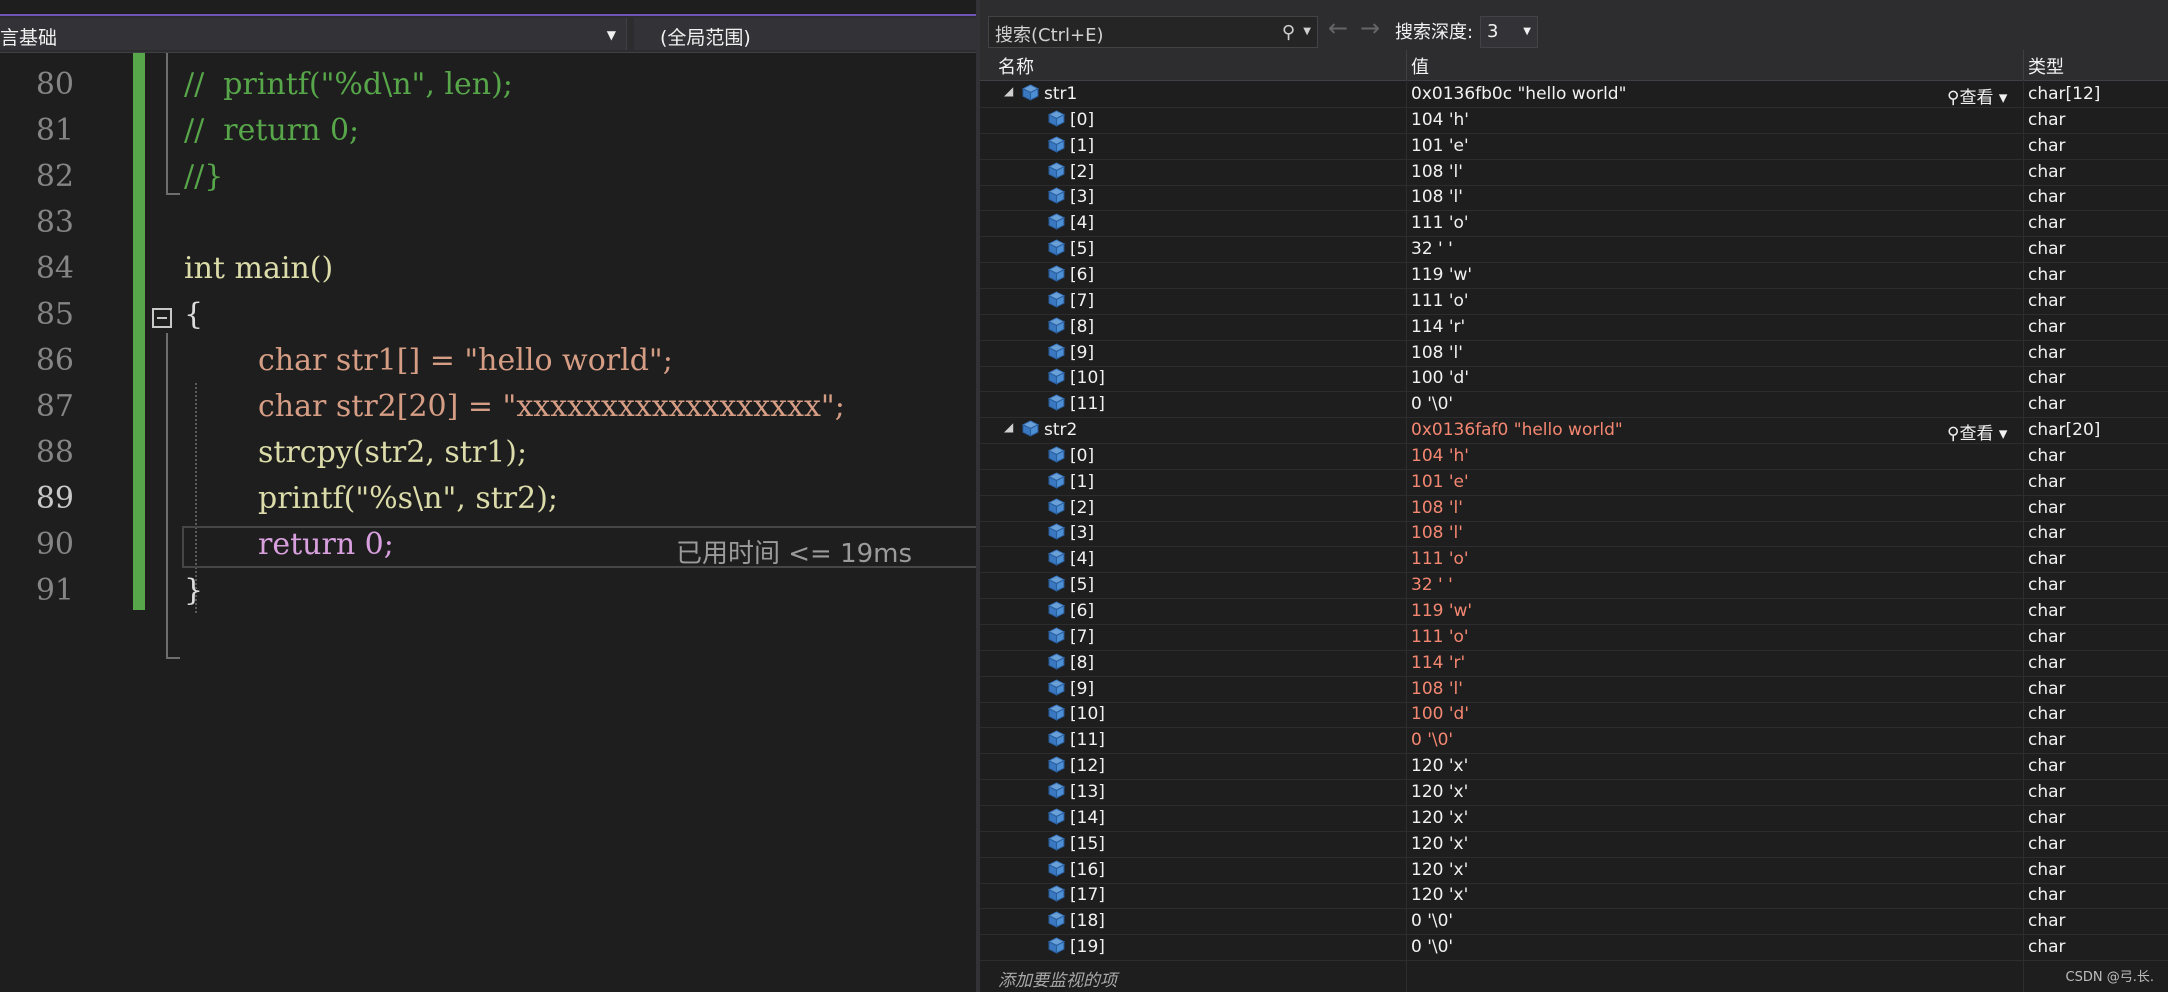 The width and height of the screenshot is (2168, 992). I want to click on search-depth-value: 3, so click(1493, 31).